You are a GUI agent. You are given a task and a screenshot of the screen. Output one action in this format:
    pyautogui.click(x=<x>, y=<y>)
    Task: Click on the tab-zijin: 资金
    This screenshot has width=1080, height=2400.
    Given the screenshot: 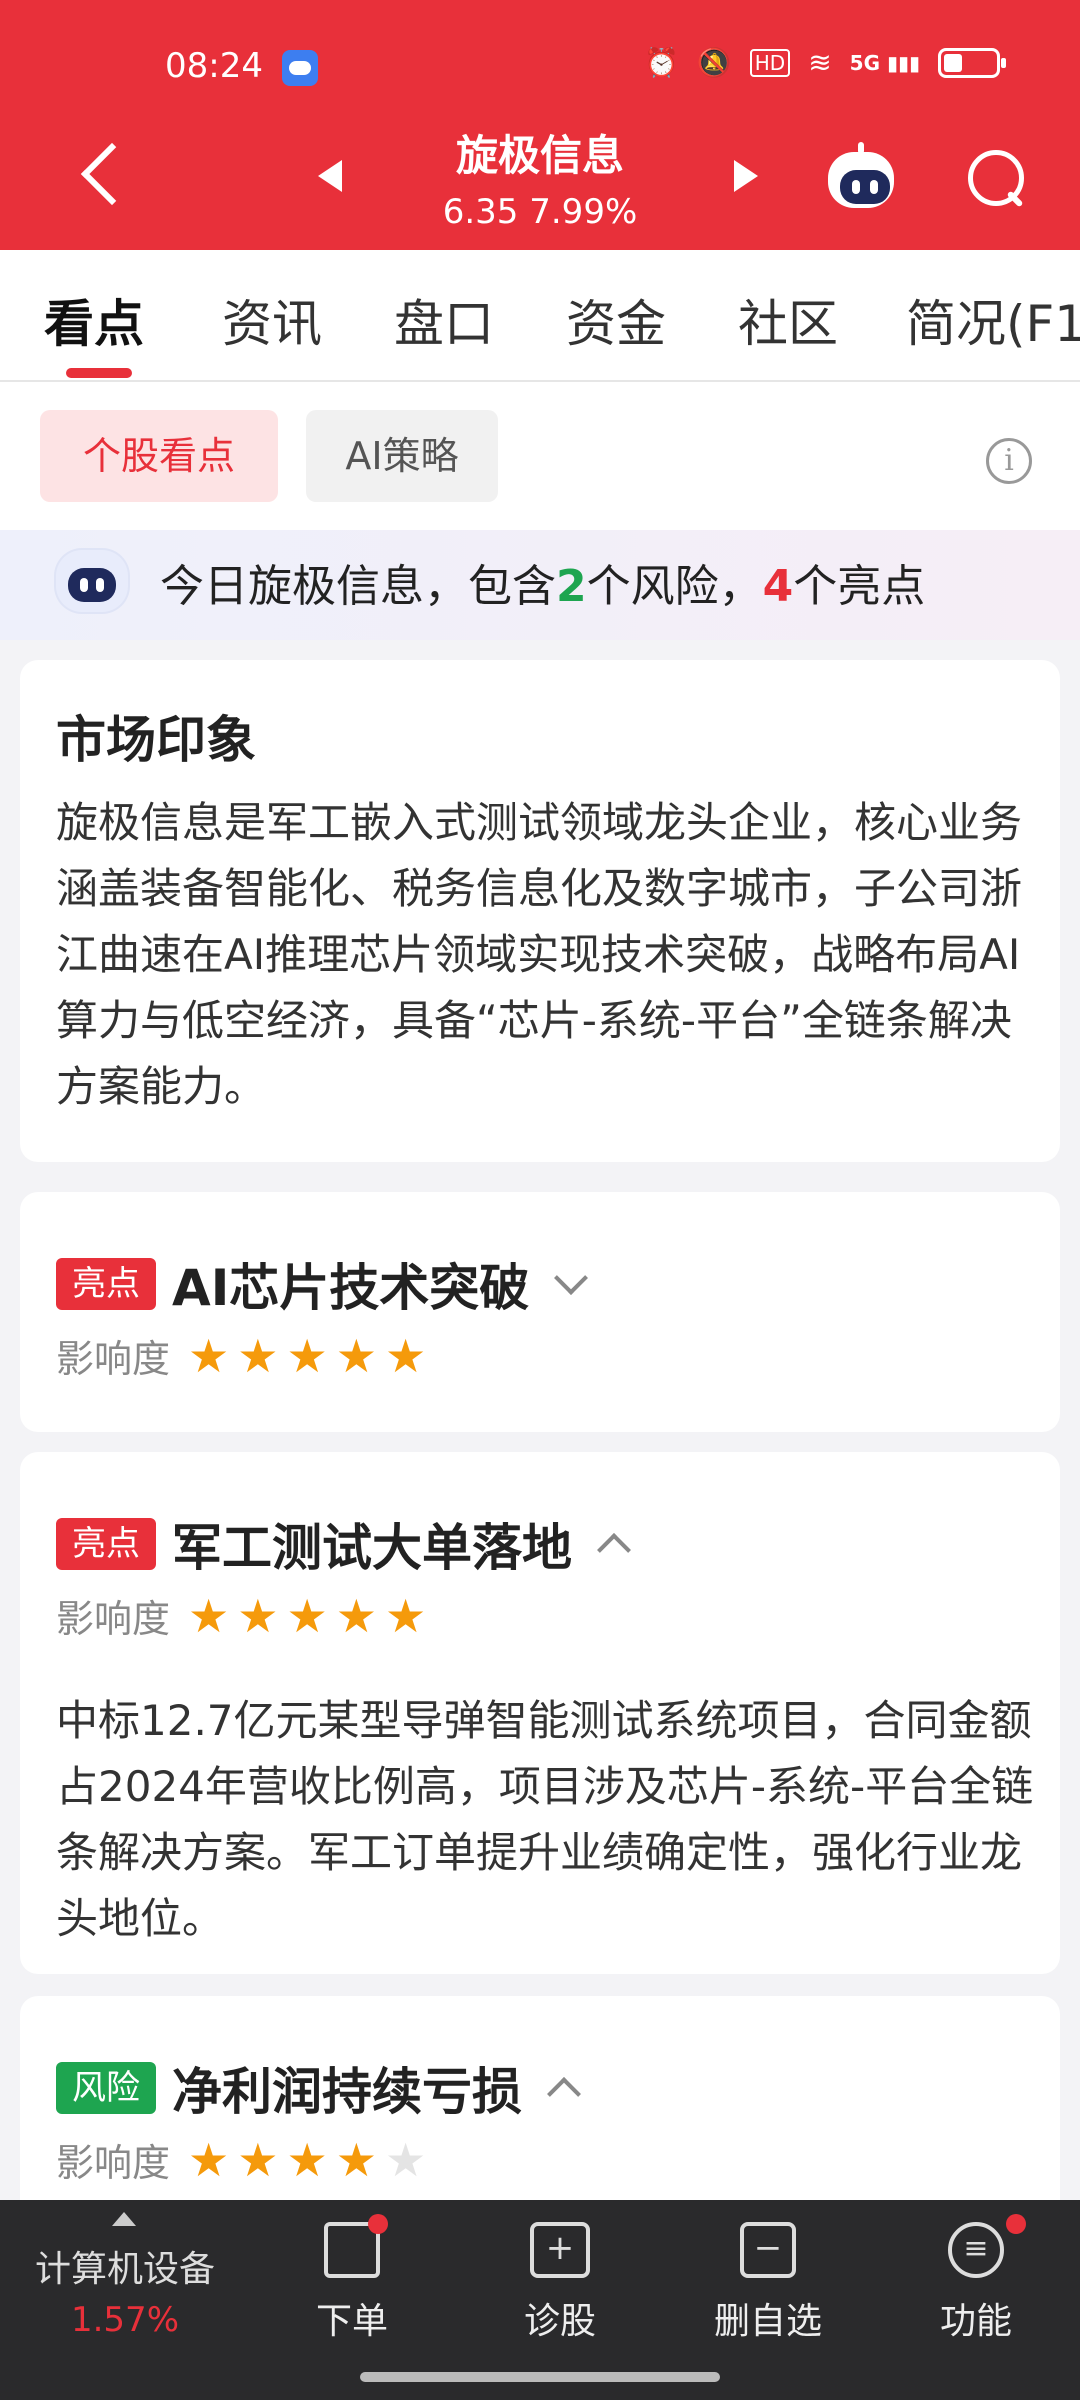 What is the action you would take?
    pyautogui.click(x=616, y=320)
    